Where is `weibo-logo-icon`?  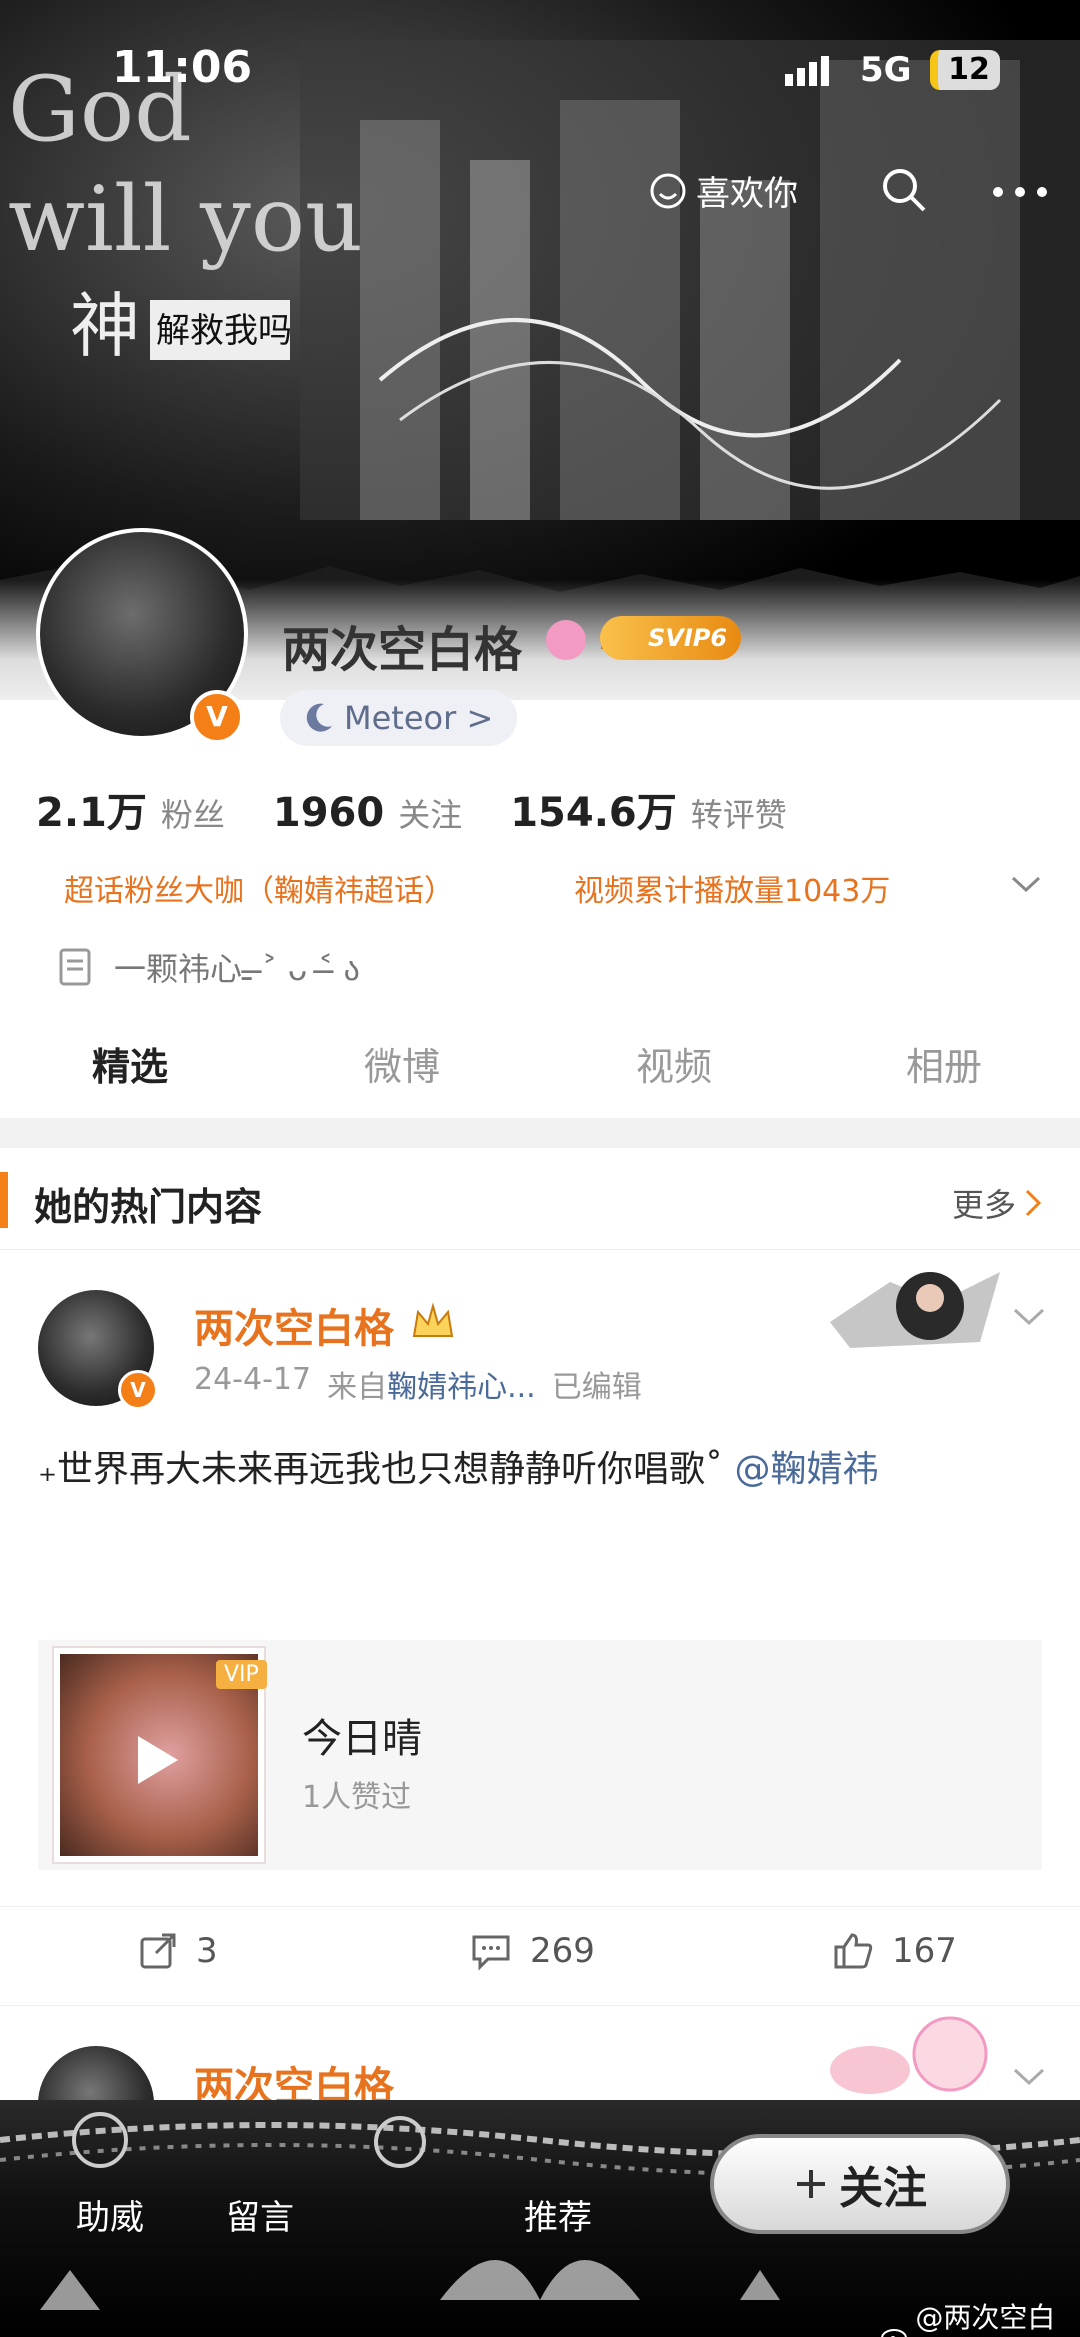
weibo-logo-icon is located at coordinates (894, 2333).